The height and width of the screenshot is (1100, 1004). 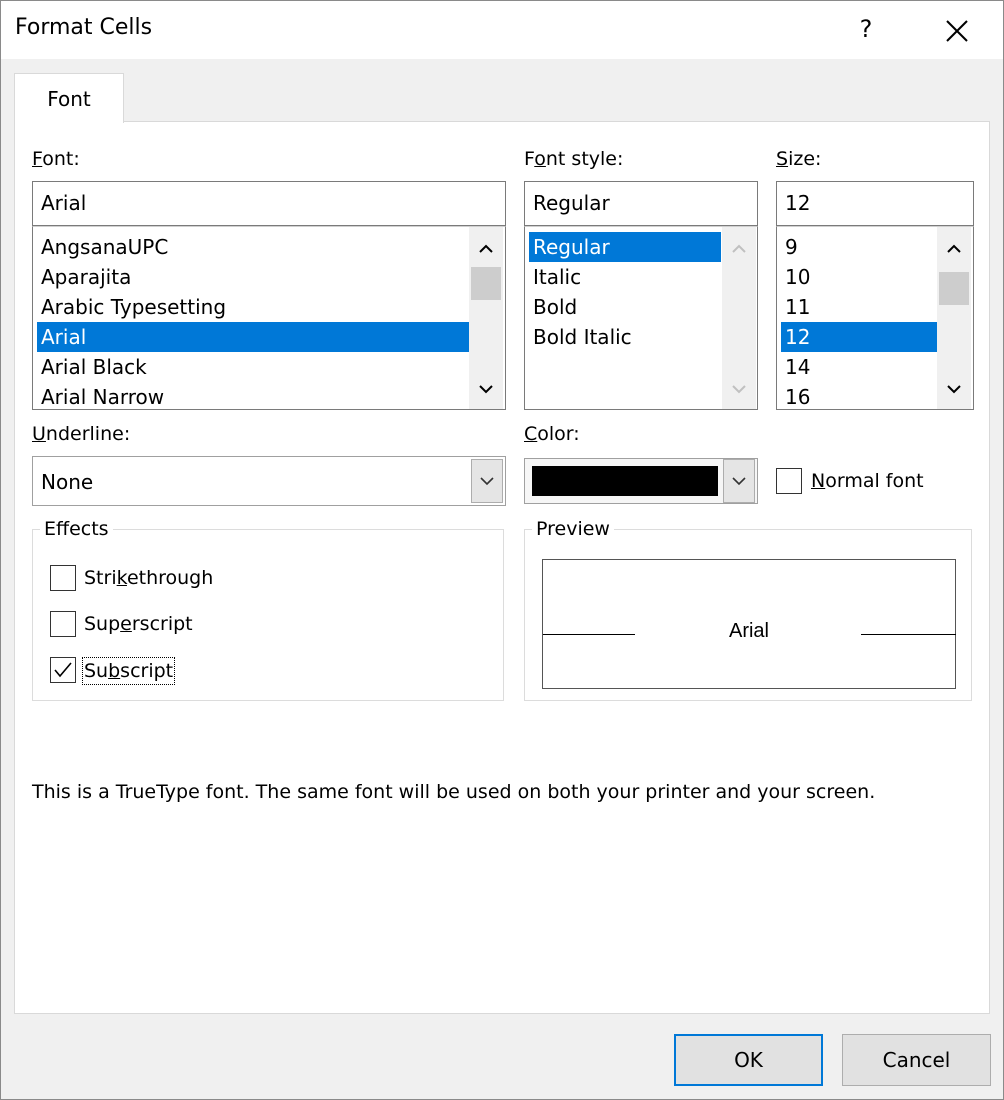 I want to click on font-style-label: Font style:, so click(x=574, y=159).